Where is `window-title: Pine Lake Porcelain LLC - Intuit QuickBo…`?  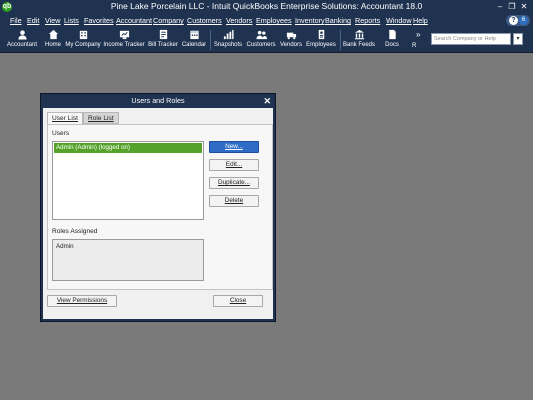
window-title: Pine Lake Porcelain LLC - Intuit QuickBo… is located at coordinates (266, 6).